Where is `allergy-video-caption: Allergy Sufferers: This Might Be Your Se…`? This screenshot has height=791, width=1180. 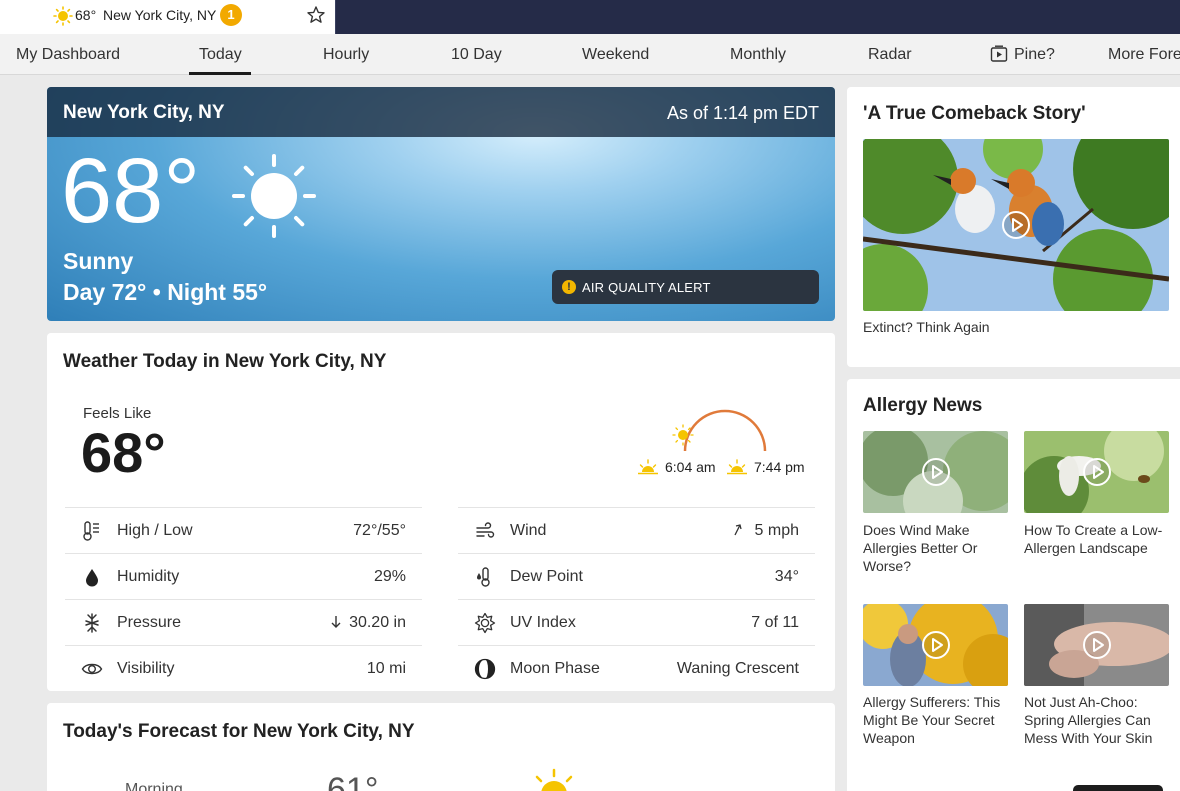
allergy-video-caption: Allergy Sufferers: This Might Be Your Se… is located at coordinates (937, 720).